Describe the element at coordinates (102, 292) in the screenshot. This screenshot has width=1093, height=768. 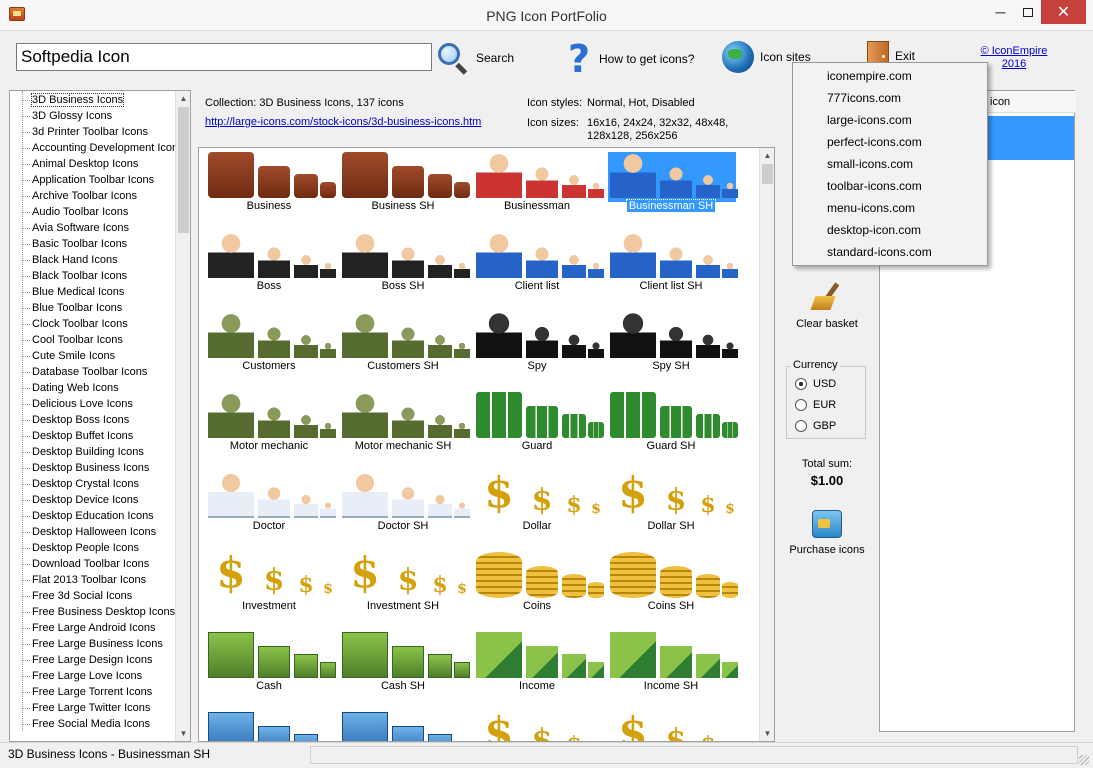
I see `tree-item: Blue Medical Icons` at that location.